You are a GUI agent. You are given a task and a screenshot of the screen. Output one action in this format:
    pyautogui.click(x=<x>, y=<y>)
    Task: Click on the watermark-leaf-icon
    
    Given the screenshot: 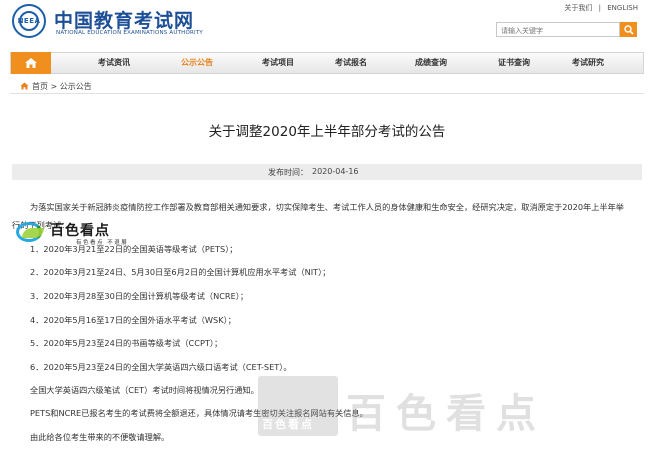 What is the action you would take?
    pyautogui.click(x=33, y=233)
    